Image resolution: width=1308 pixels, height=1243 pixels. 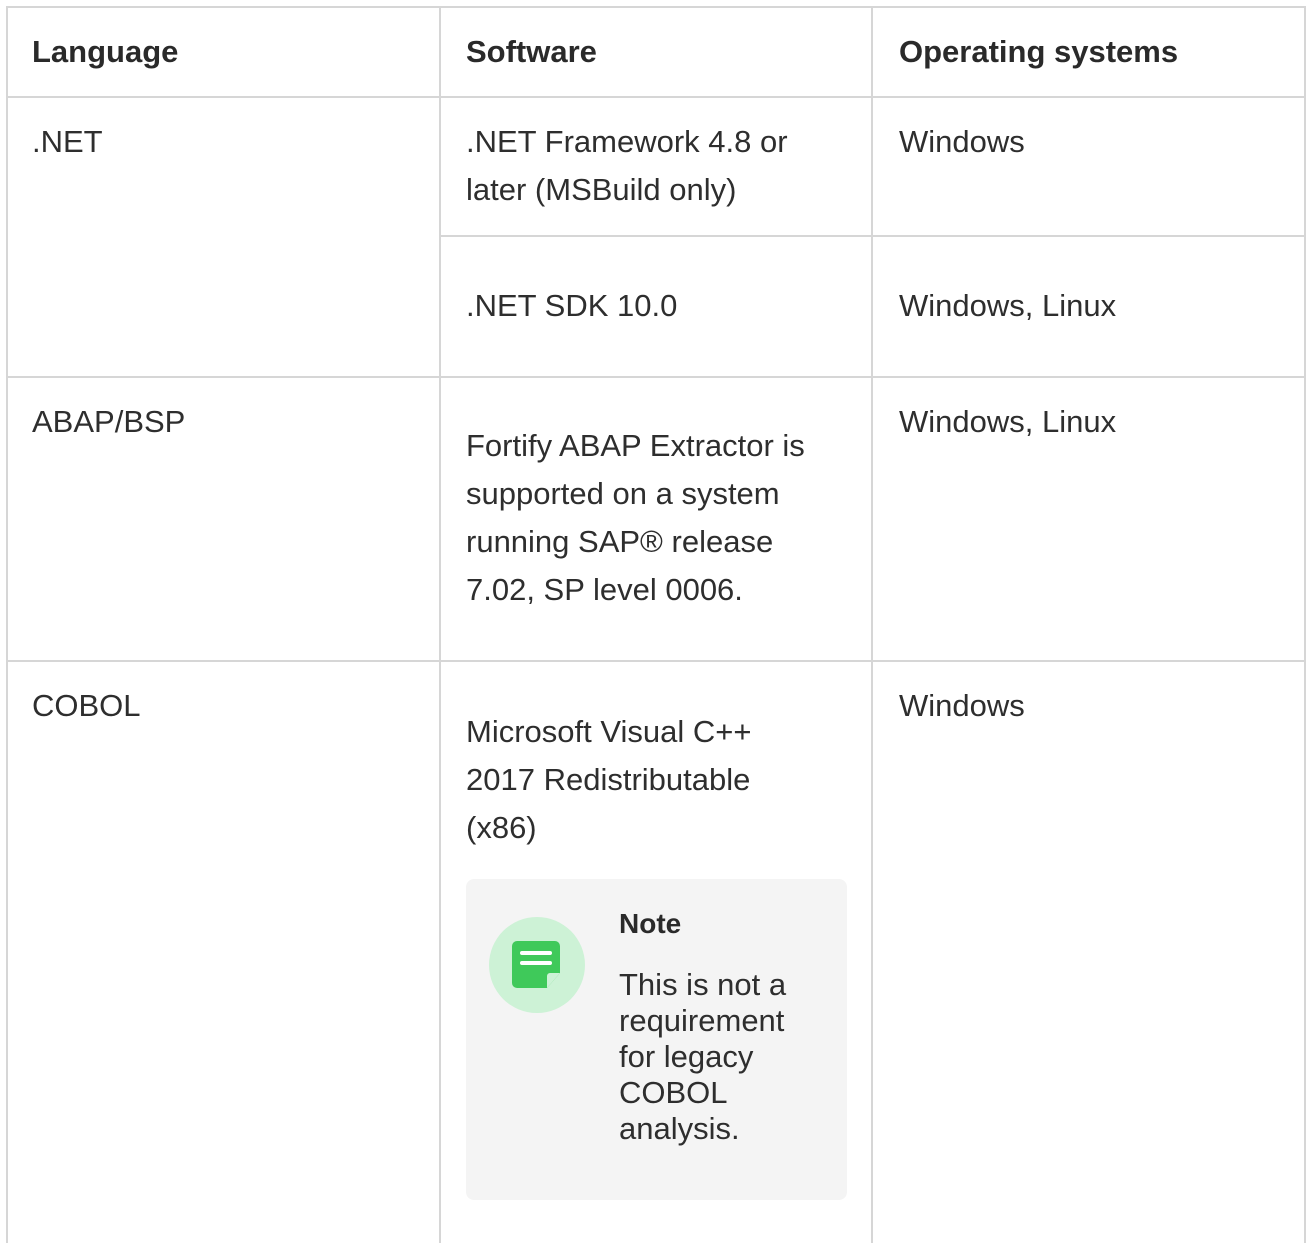 I want to click on table-border-left, so click(x=7, y=624).